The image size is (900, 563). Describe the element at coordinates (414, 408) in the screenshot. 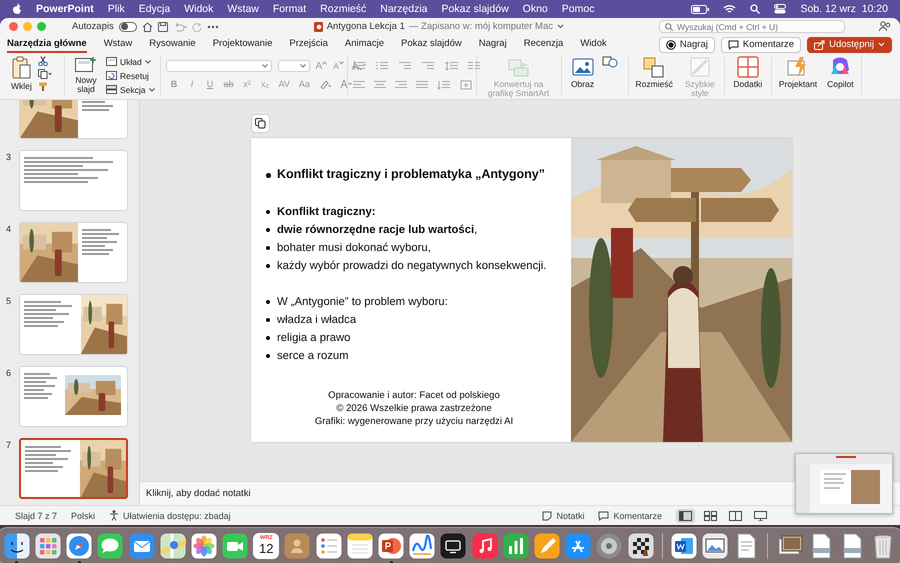

I see `credit-text: © 2026 Wszelkie prawa zastrzeżone` at that location.